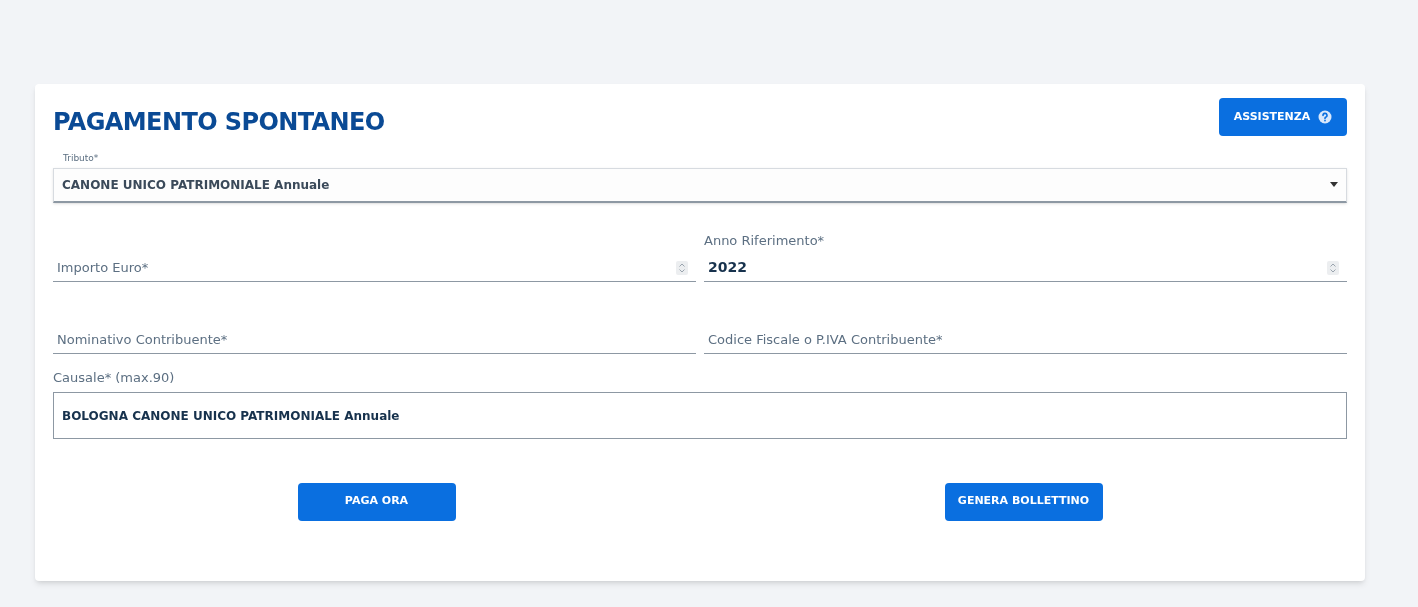  What do you see at coordinates (196, 185) in the screenshot?
I see `select-value: CANONE UNICO PATRIMONIALE Annuale` at bounding box center [196, 185].